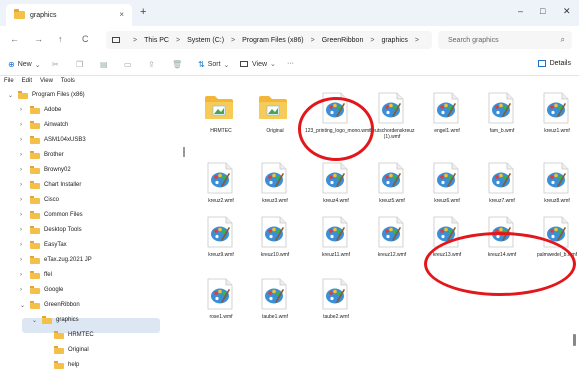 This screenshot has height=370, width=579. Describe the element at coordinates (68, 83) in the screenshot. I see `menu-tools: Tools` at that location.